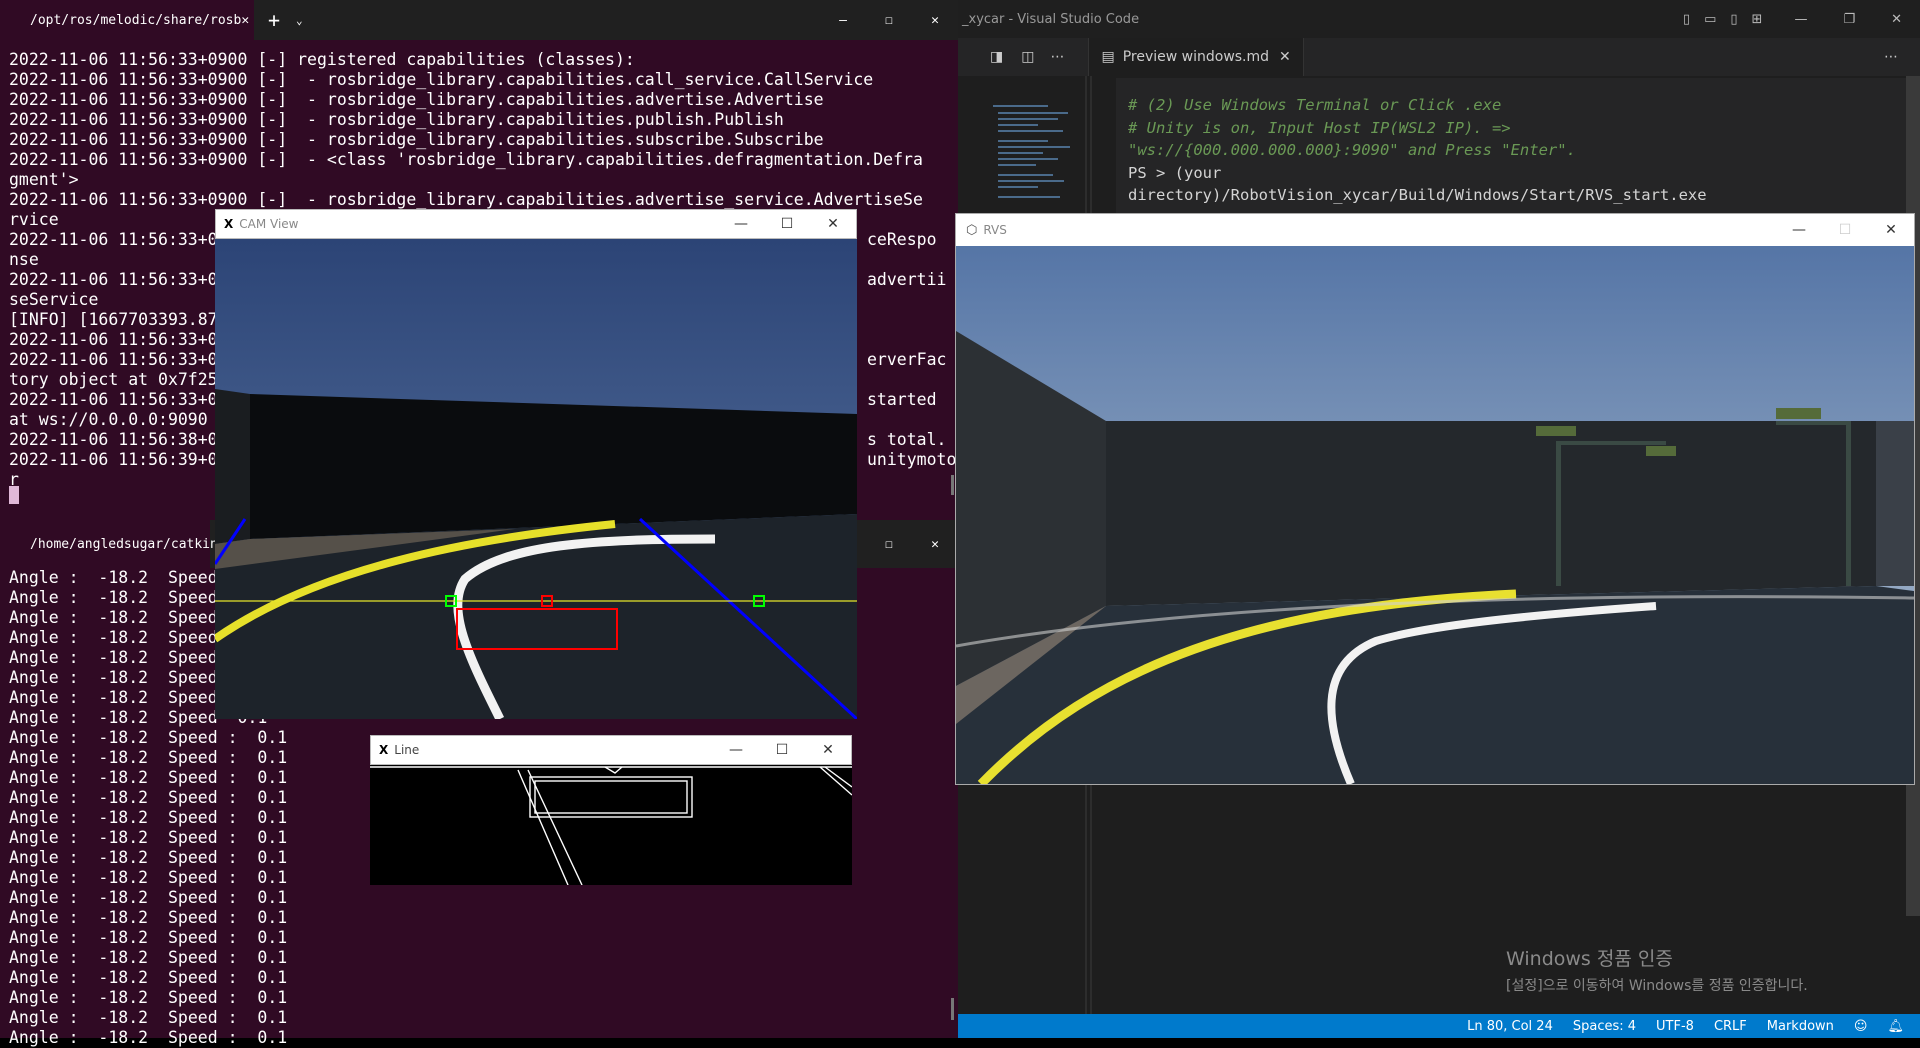 Image resolution: width=1920 pixels, height=1048 pixels. What do you see at coordinates (1686, 19) in the screenshot?
I see `layout-sidebar-icon: ▯` at bounding box center [1686, 19].